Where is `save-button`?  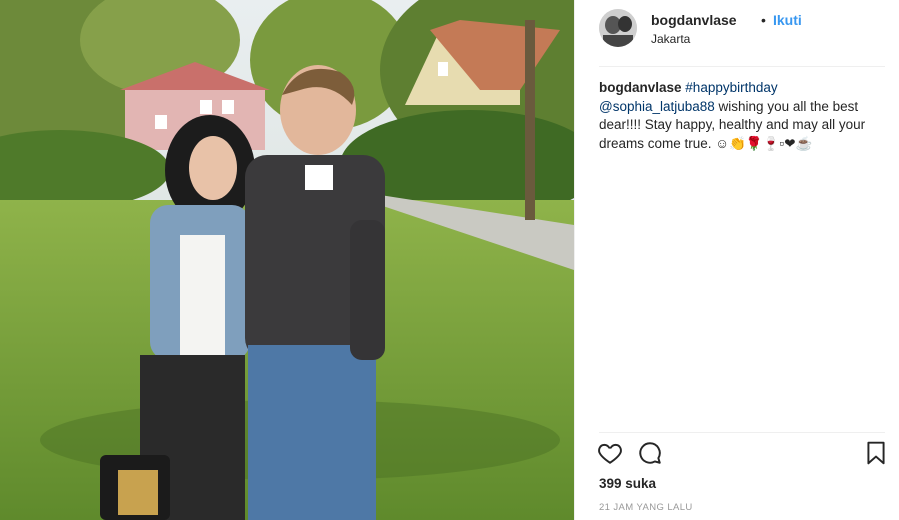
save-button is located at coordinates (877, 454).